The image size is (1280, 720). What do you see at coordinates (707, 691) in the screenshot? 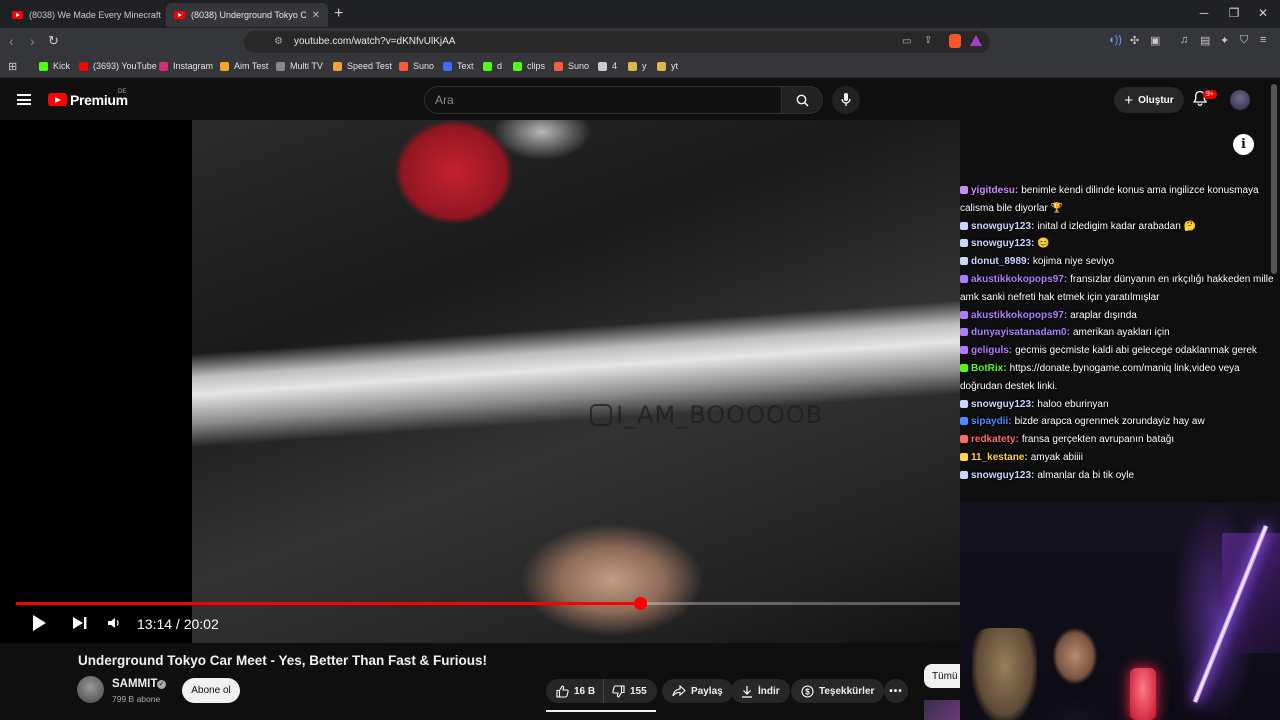
I see `share-label: Paylaş` at bounding box center [707, 691].